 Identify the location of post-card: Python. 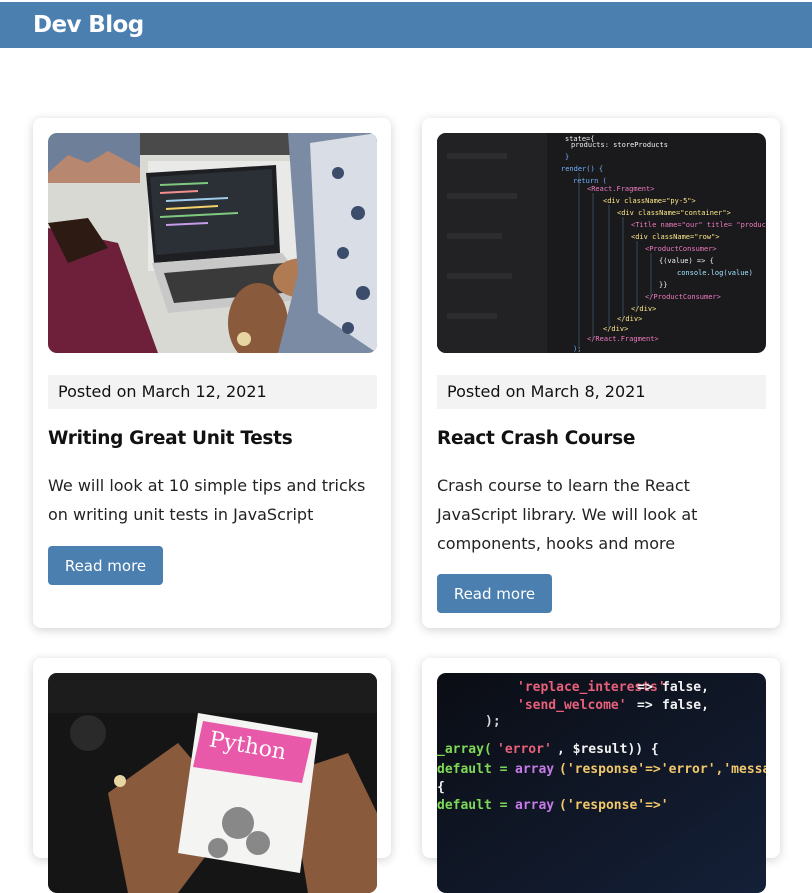
(212, 775).